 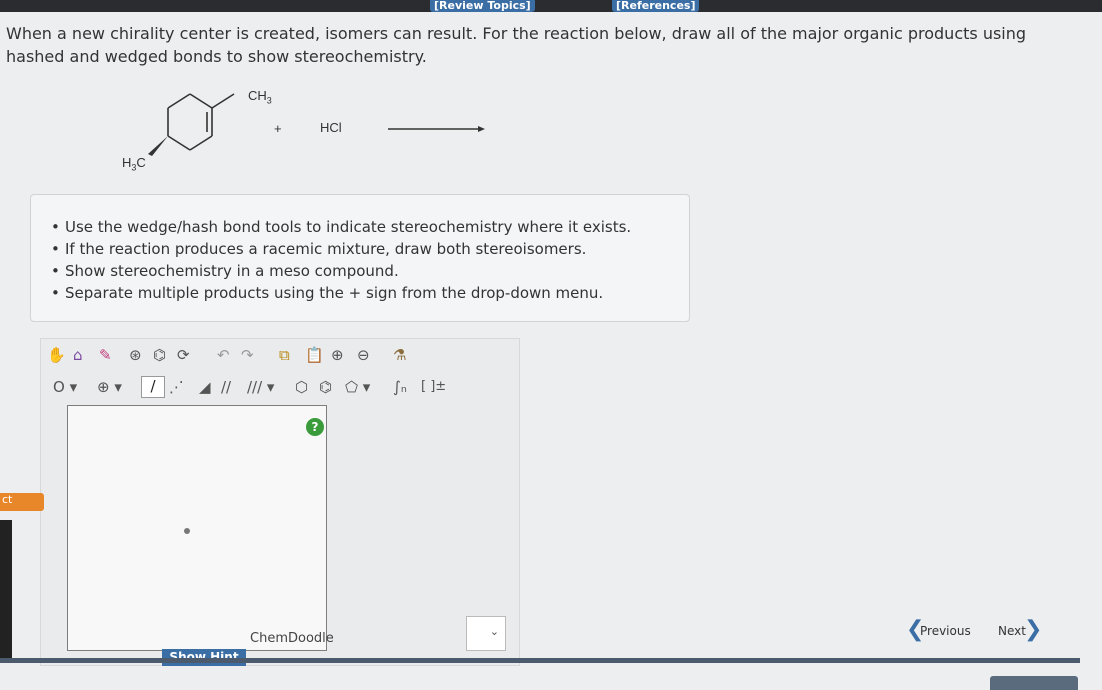 I want to click on triple-bond-icon: /// ▾, so click(x=260, y=387).